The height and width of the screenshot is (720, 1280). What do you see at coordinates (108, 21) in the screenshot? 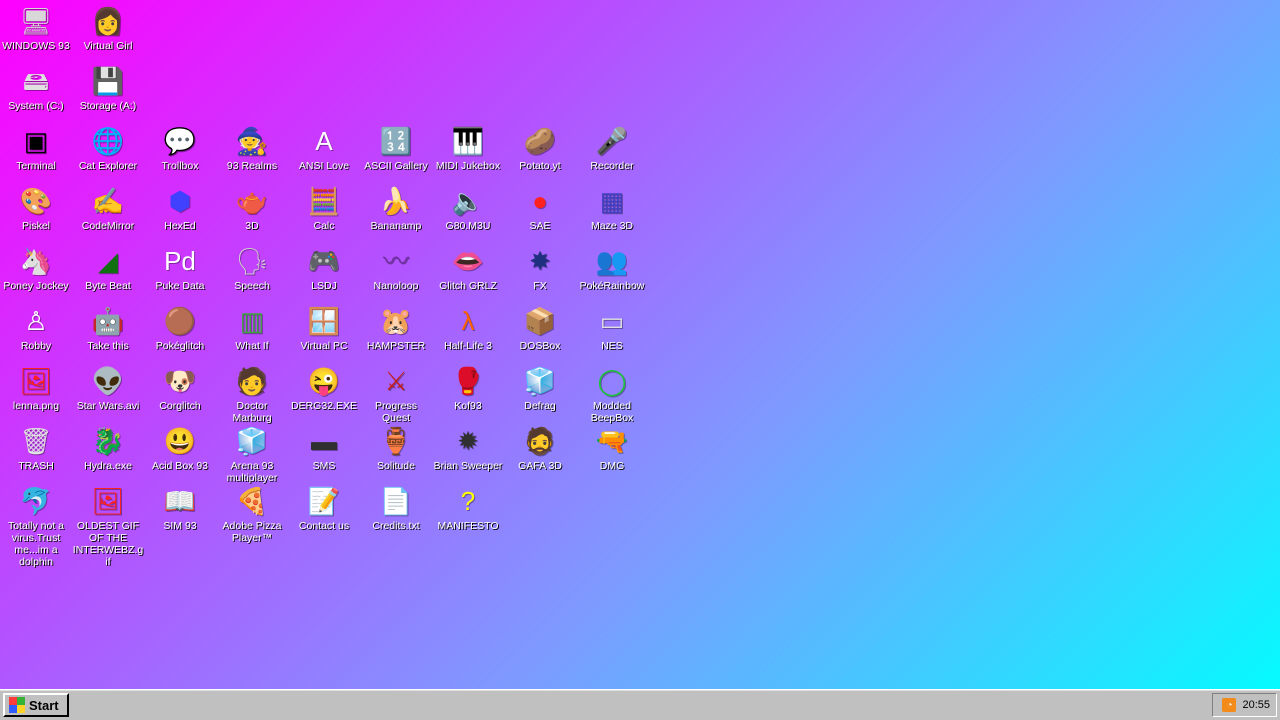
I see `virtual-girl-icon: 👩` at bounding box center [108, 21].